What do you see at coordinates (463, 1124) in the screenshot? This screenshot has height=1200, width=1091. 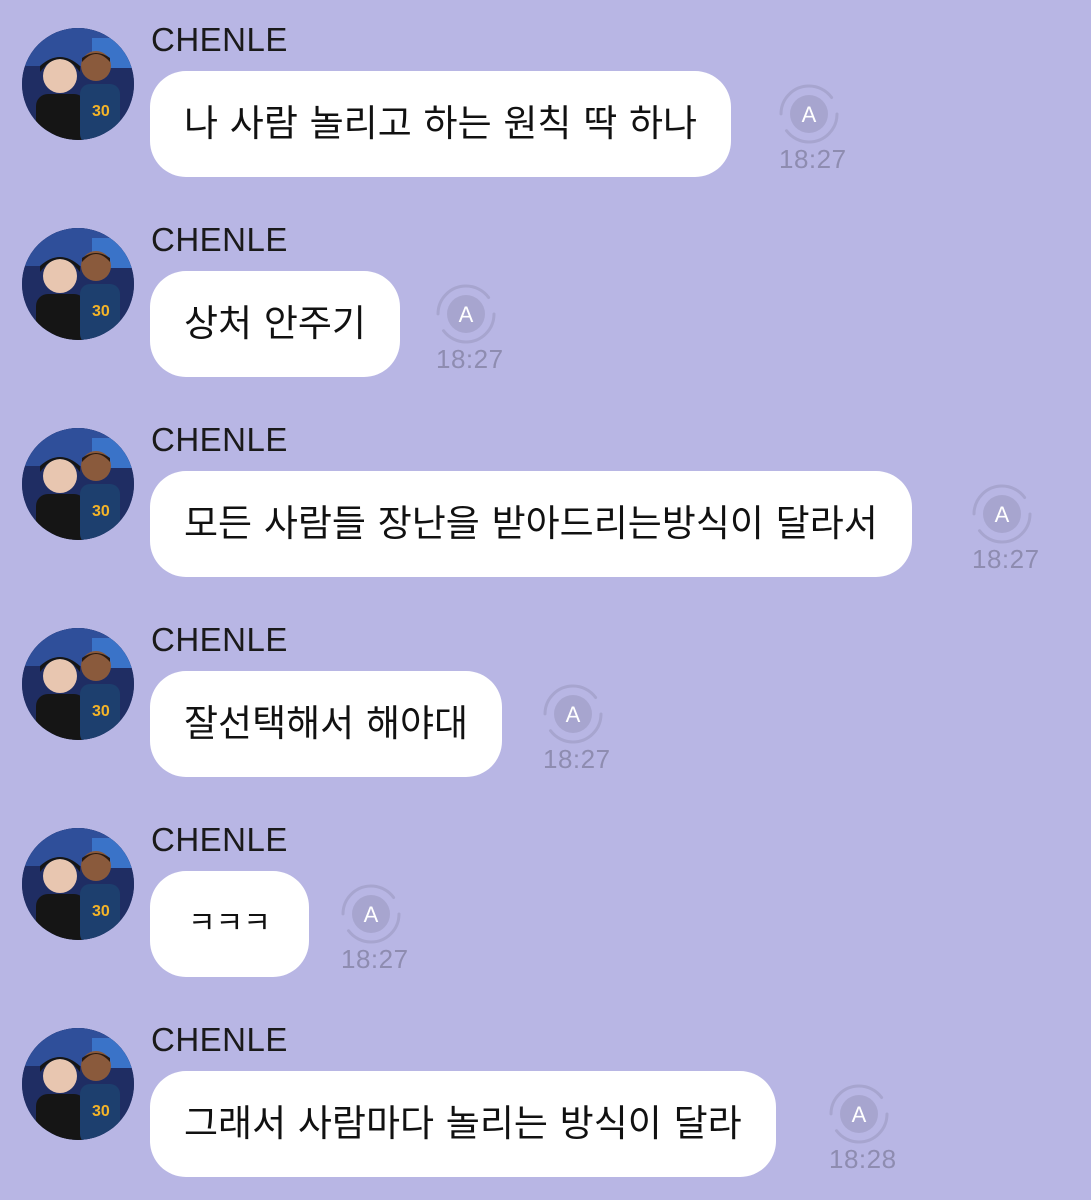 I see `message-bubble: 그래서 사람마다 놀리는 방식이 달라` at bounding box center [463, 1124].